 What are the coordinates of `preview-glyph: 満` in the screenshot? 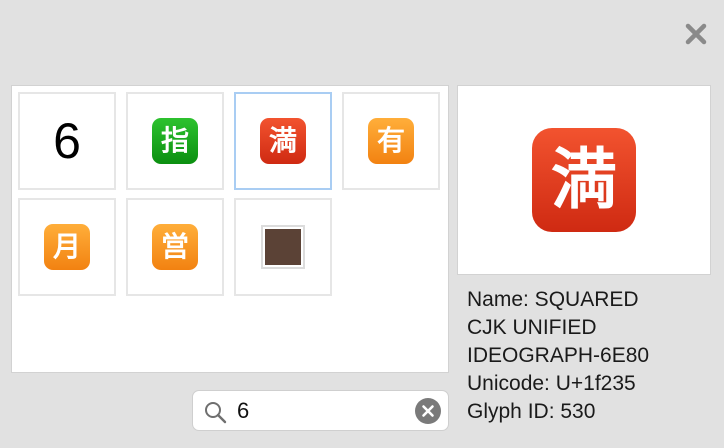 It's located at (584, 179).